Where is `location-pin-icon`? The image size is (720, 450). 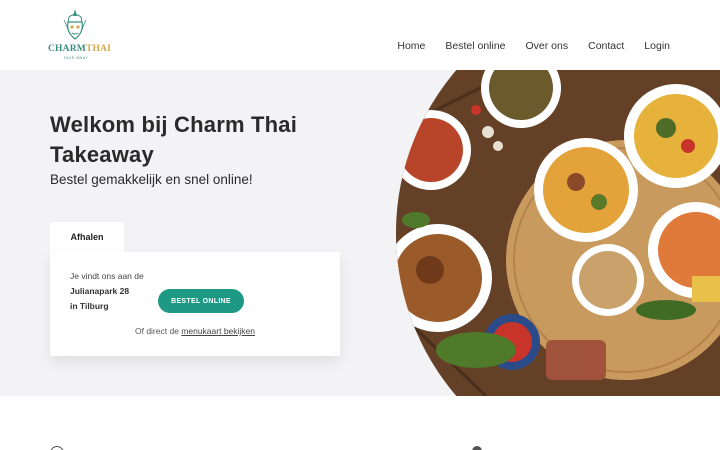
location-pin-icon is located at coordinates (477, 446).